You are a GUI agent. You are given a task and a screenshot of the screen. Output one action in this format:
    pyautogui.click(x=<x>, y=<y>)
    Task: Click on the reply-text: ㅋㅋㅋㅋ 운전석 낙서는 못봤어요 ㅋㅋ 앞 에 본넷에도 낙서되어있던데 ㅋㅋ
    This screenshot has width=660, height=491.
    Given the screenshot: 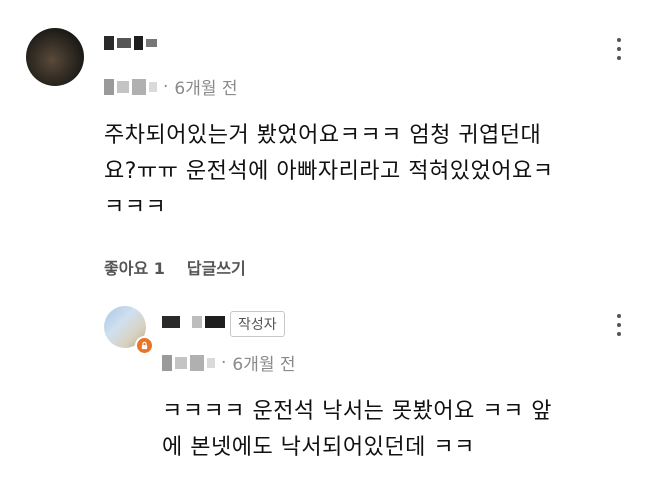 What is the action you would take?
    pyautogui.click(x=357, y=430)
    